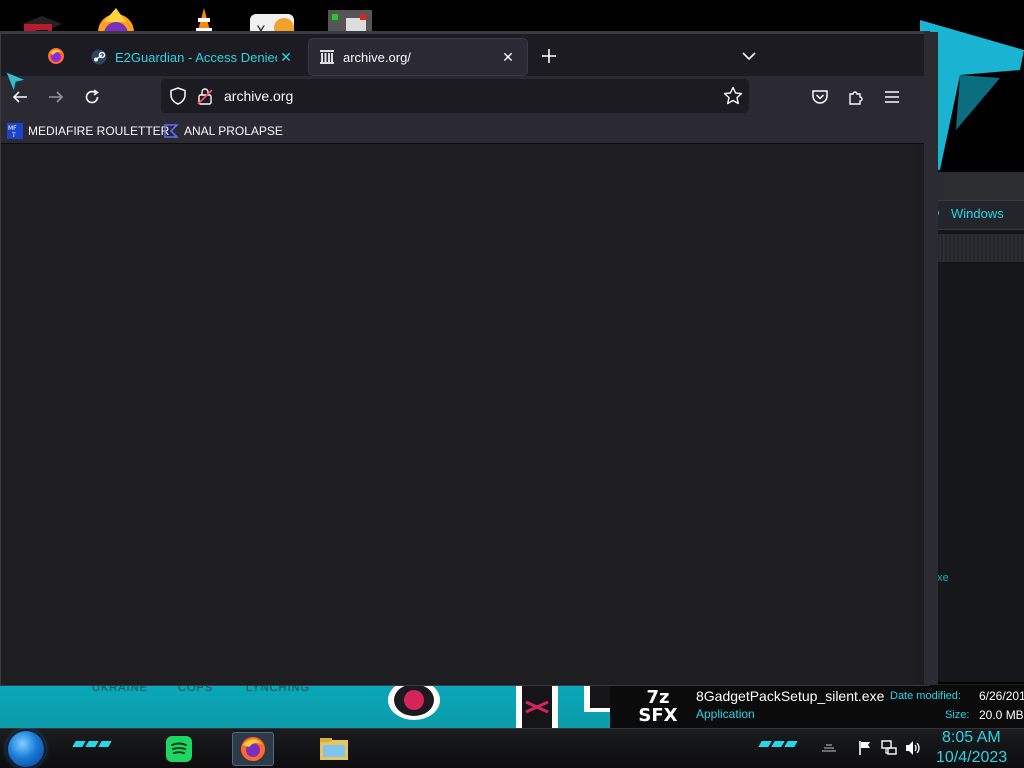 Image resolution: width=1024 pixels, height=768 pixels. I want to click on bookmark-mediafire-rouletter: MF T MEDIAFIRE ROULETTER, so click(88, 131).